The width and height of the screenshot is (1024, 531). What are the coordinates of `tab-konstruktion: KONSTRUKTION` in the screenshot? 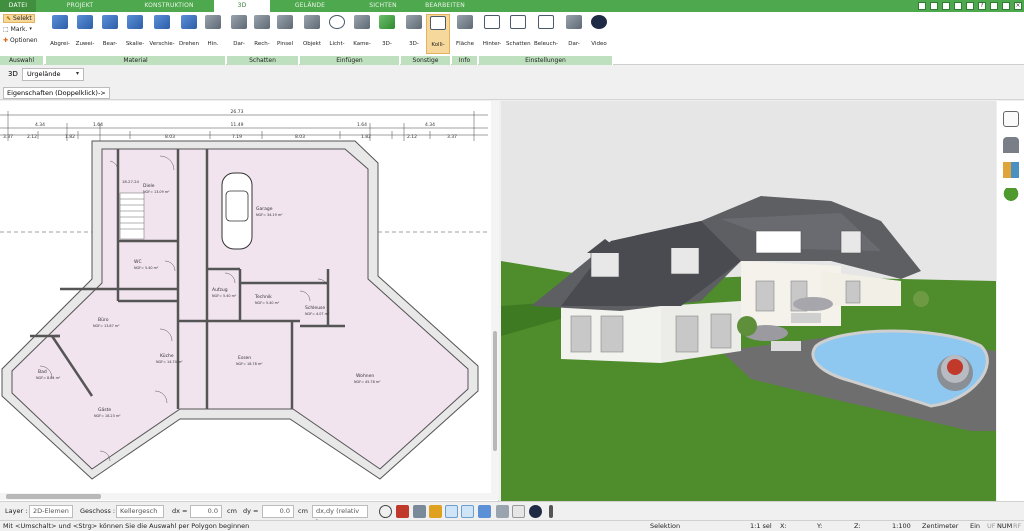 It's located at (169, 6).